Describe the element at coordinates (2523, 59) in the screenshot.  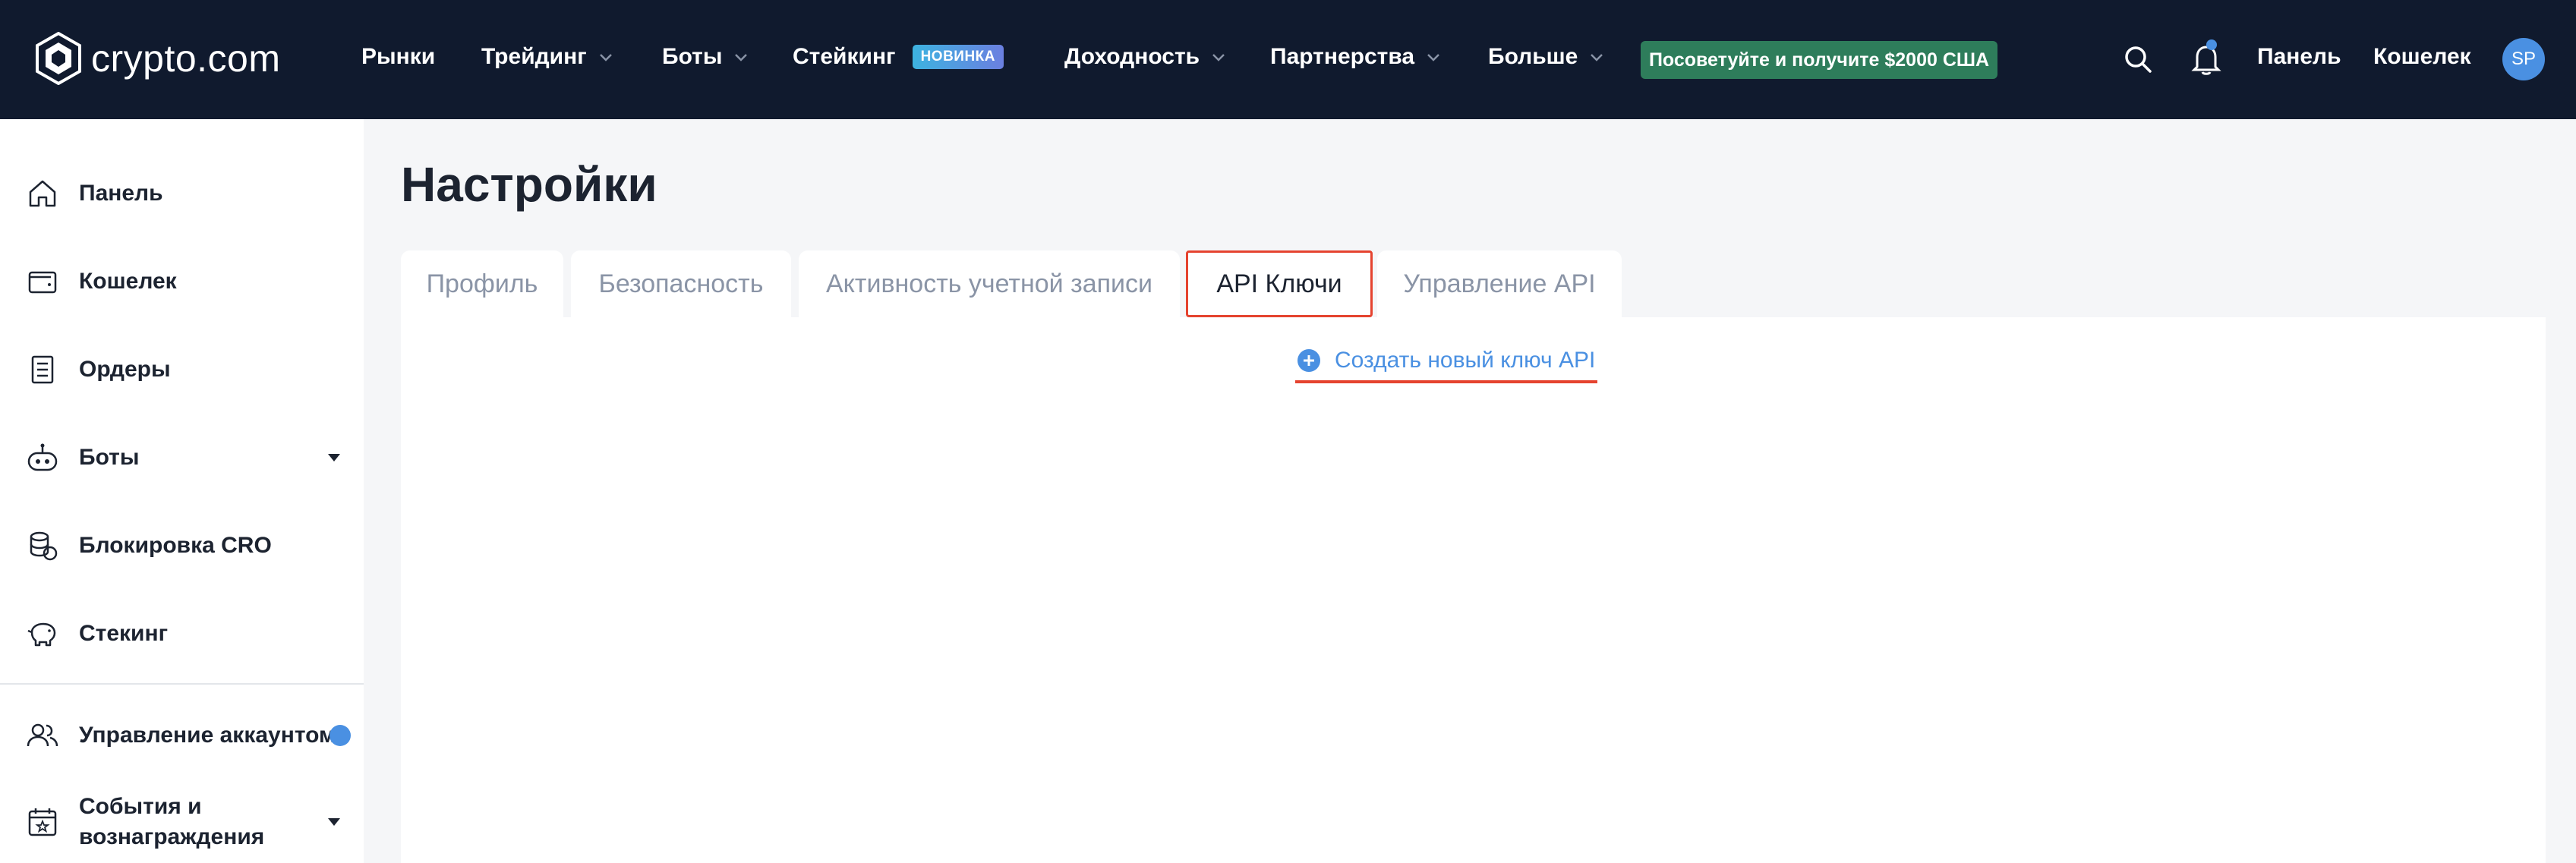
I see `avatar: SP` at that location.